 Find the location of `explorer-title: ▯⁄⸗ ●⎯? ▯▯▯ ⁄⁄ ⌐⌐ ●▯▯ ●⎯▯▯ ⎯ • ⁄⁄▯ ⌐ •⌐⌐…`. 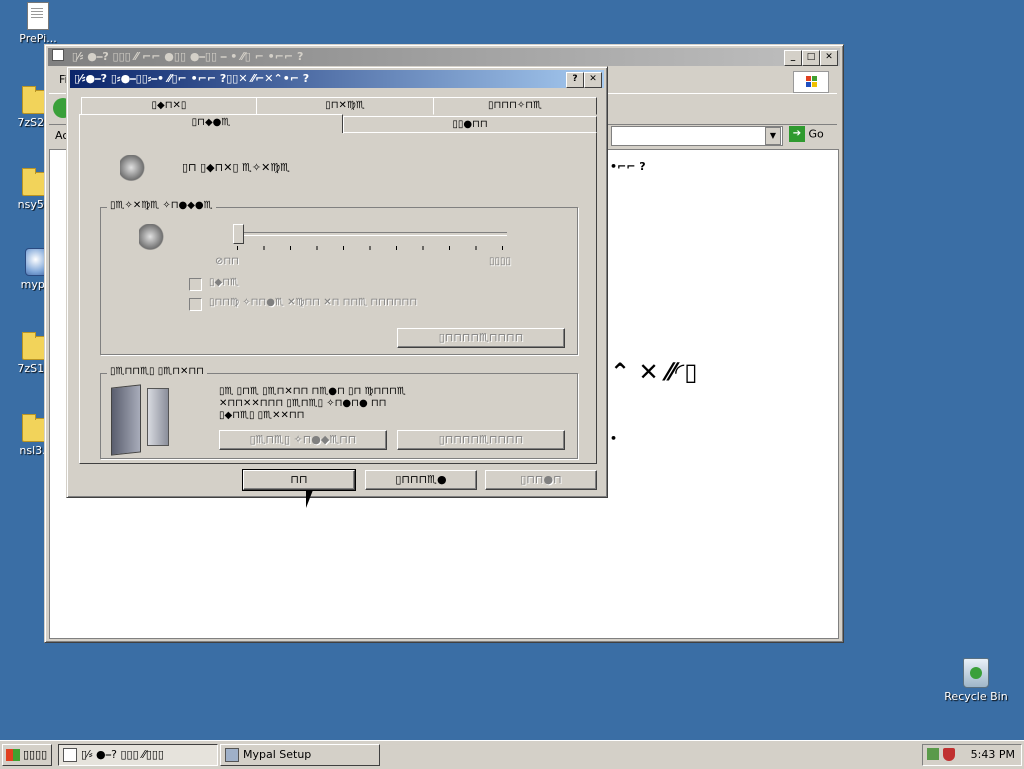

explorer-title: ▯⁄⸗ ●⎯? ▯▯▯ ⁄⁄ ⌐⌐ ●▯▯ ●⎯▯▯ ⎯ • ⁄⁄▯ ⌐ •⌐⌐… is located at coordinates (187, 56).